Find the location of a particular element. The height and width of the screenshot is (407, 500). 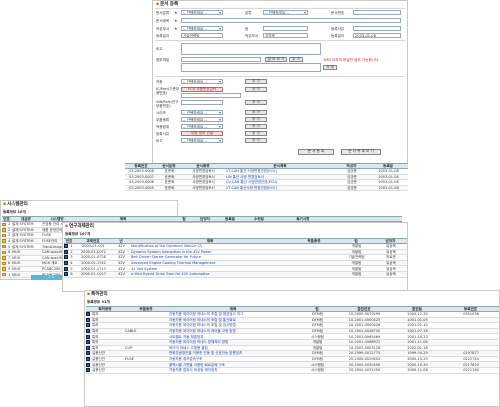

vehicle-select: -- 선택하세요 -- is located at coordinates (202, 81).